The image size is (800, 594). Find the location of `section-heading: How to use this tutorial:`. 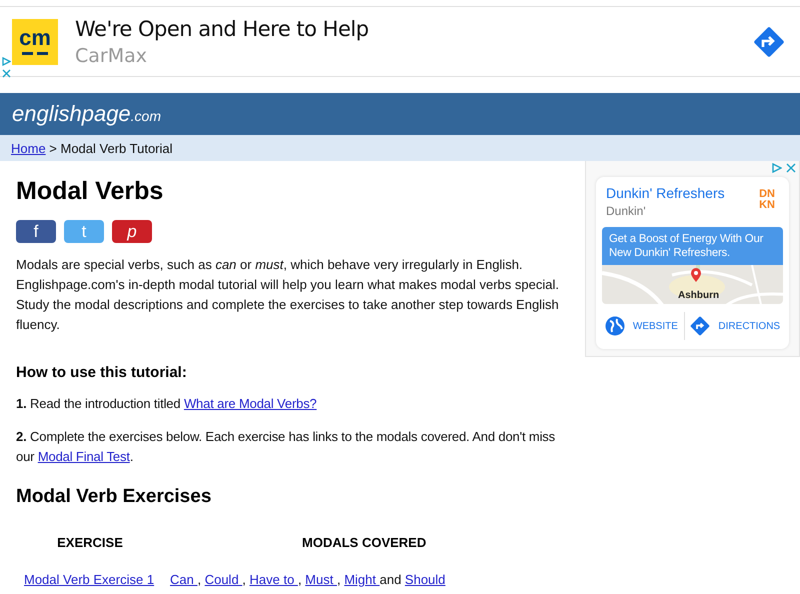

section-heading: How to use this tutorial: is located at coordinates (102, 372).